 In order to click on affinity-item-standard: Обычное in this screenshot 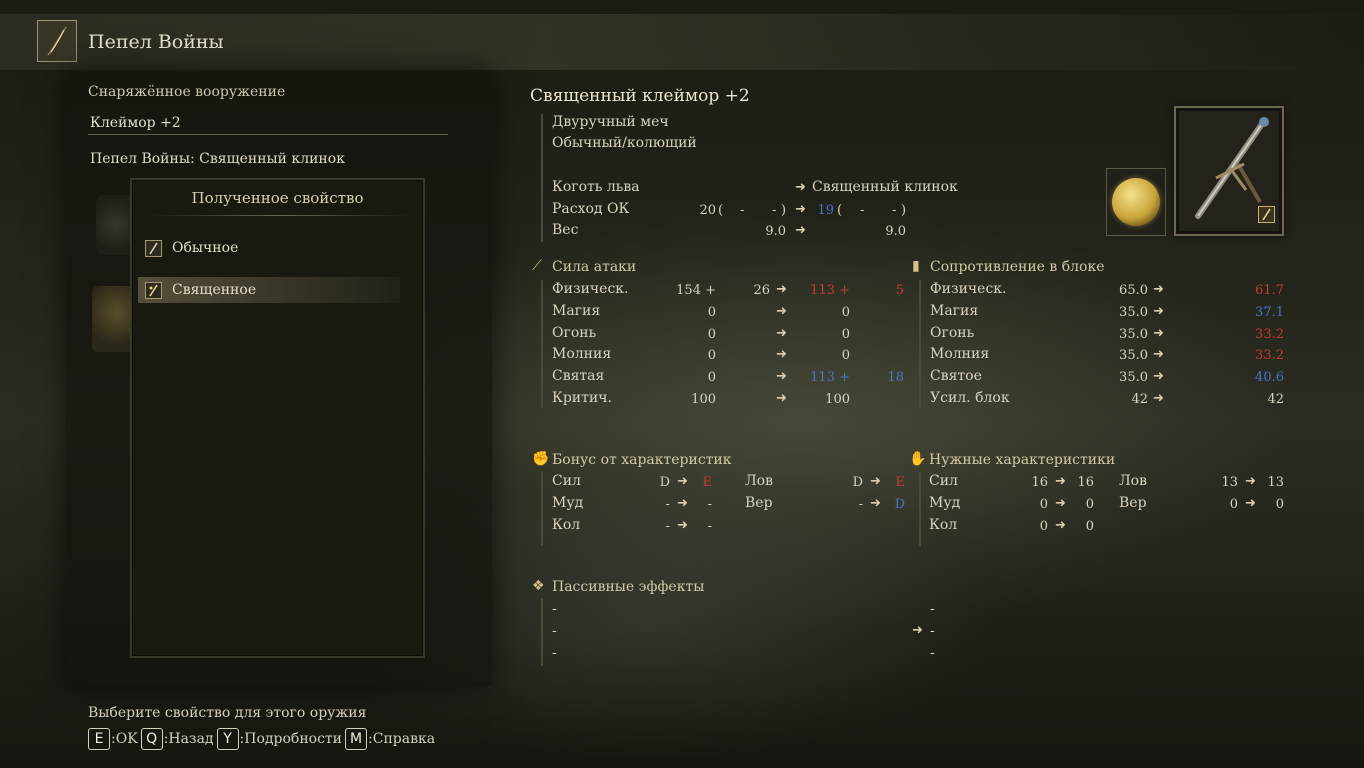, I will do `click(269, 248)`.